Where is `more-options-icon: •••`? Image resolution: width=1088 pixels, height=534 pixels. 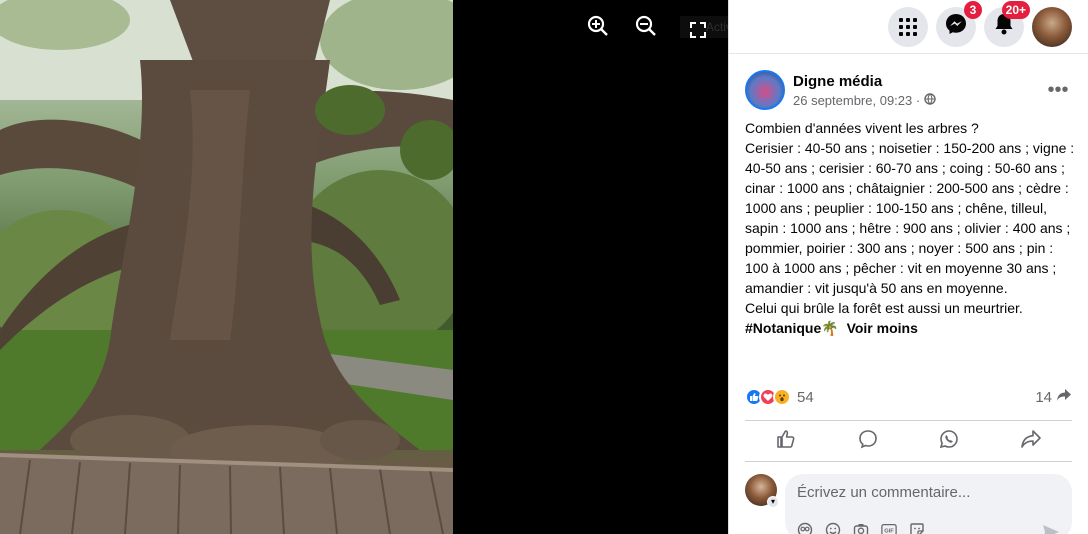
more-options-icon: ••• is located at coordinates (1058, 90).